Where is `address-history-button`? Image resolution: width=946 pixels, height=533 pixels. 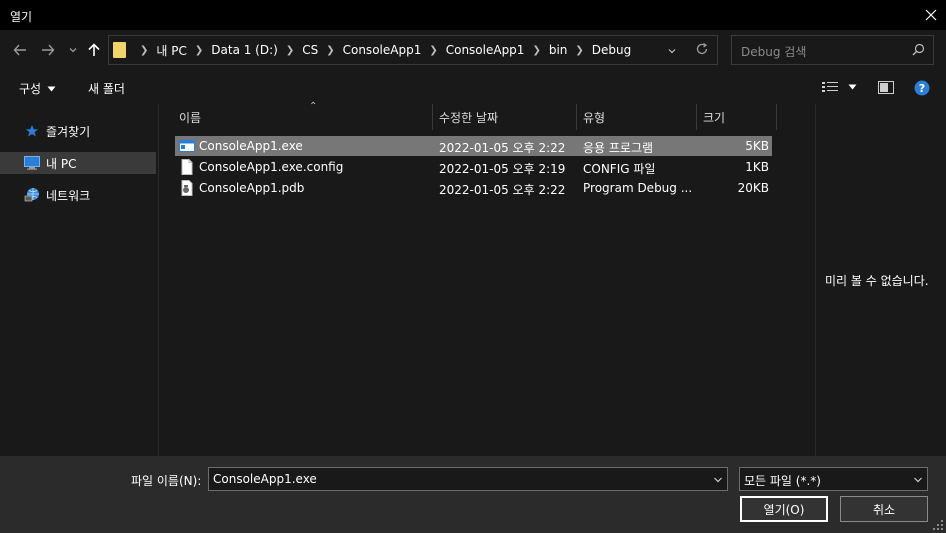
address-history-button is located at coordinates (672, 52).